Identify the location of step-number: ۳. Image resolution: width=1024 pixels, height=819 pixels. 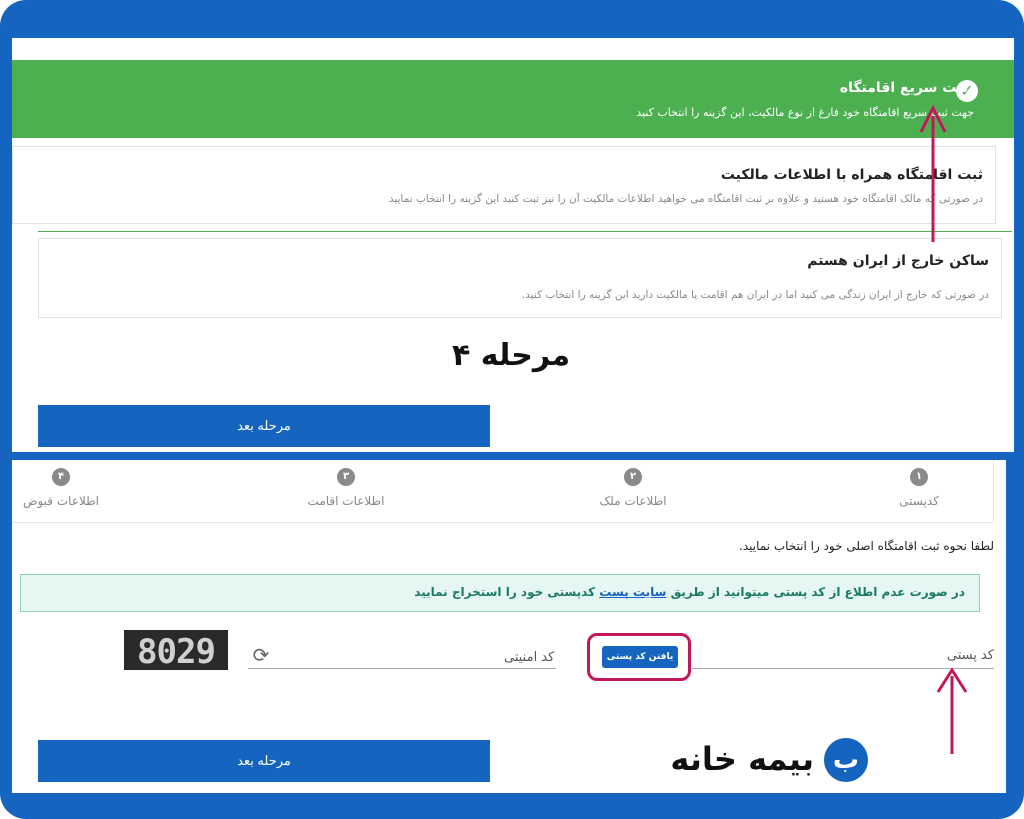
(346, 477).